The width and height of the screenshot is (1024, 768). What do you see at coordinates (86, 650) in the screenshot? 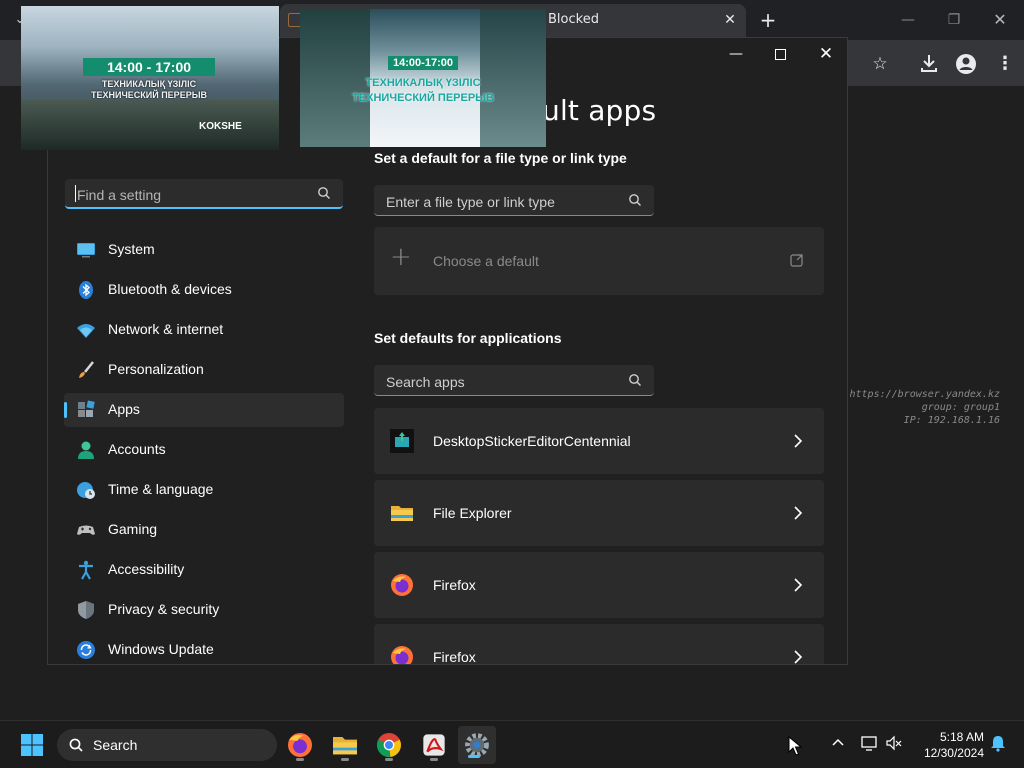
I see `update-icon` at bounding box center [86, 650].